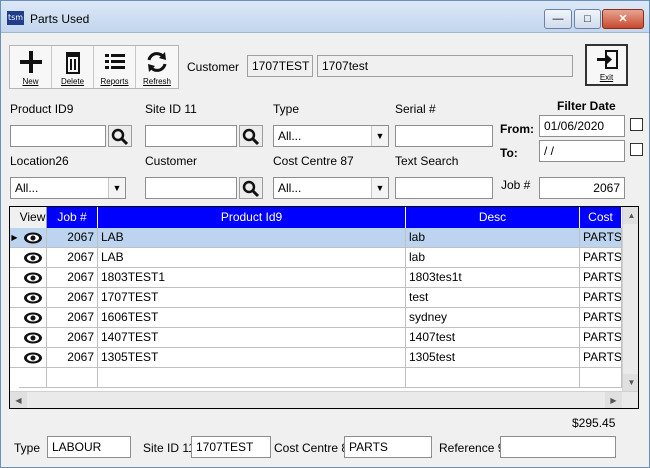 The width and height of the screenshot is (650, 468). Describe the element at coordinates (114, 81) in the screenshot. I see `reports-label: Reports` at that location.